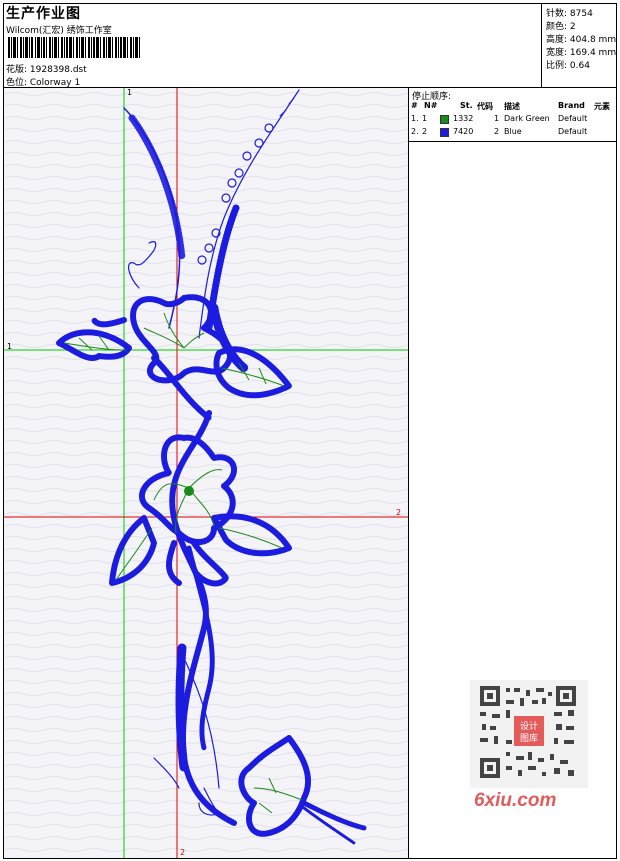 The image size is (620, 861). Describe the element at coordinates (569, 14) in the screenshot. I see `stat-stitch-count: 针数: 8754` at that location.